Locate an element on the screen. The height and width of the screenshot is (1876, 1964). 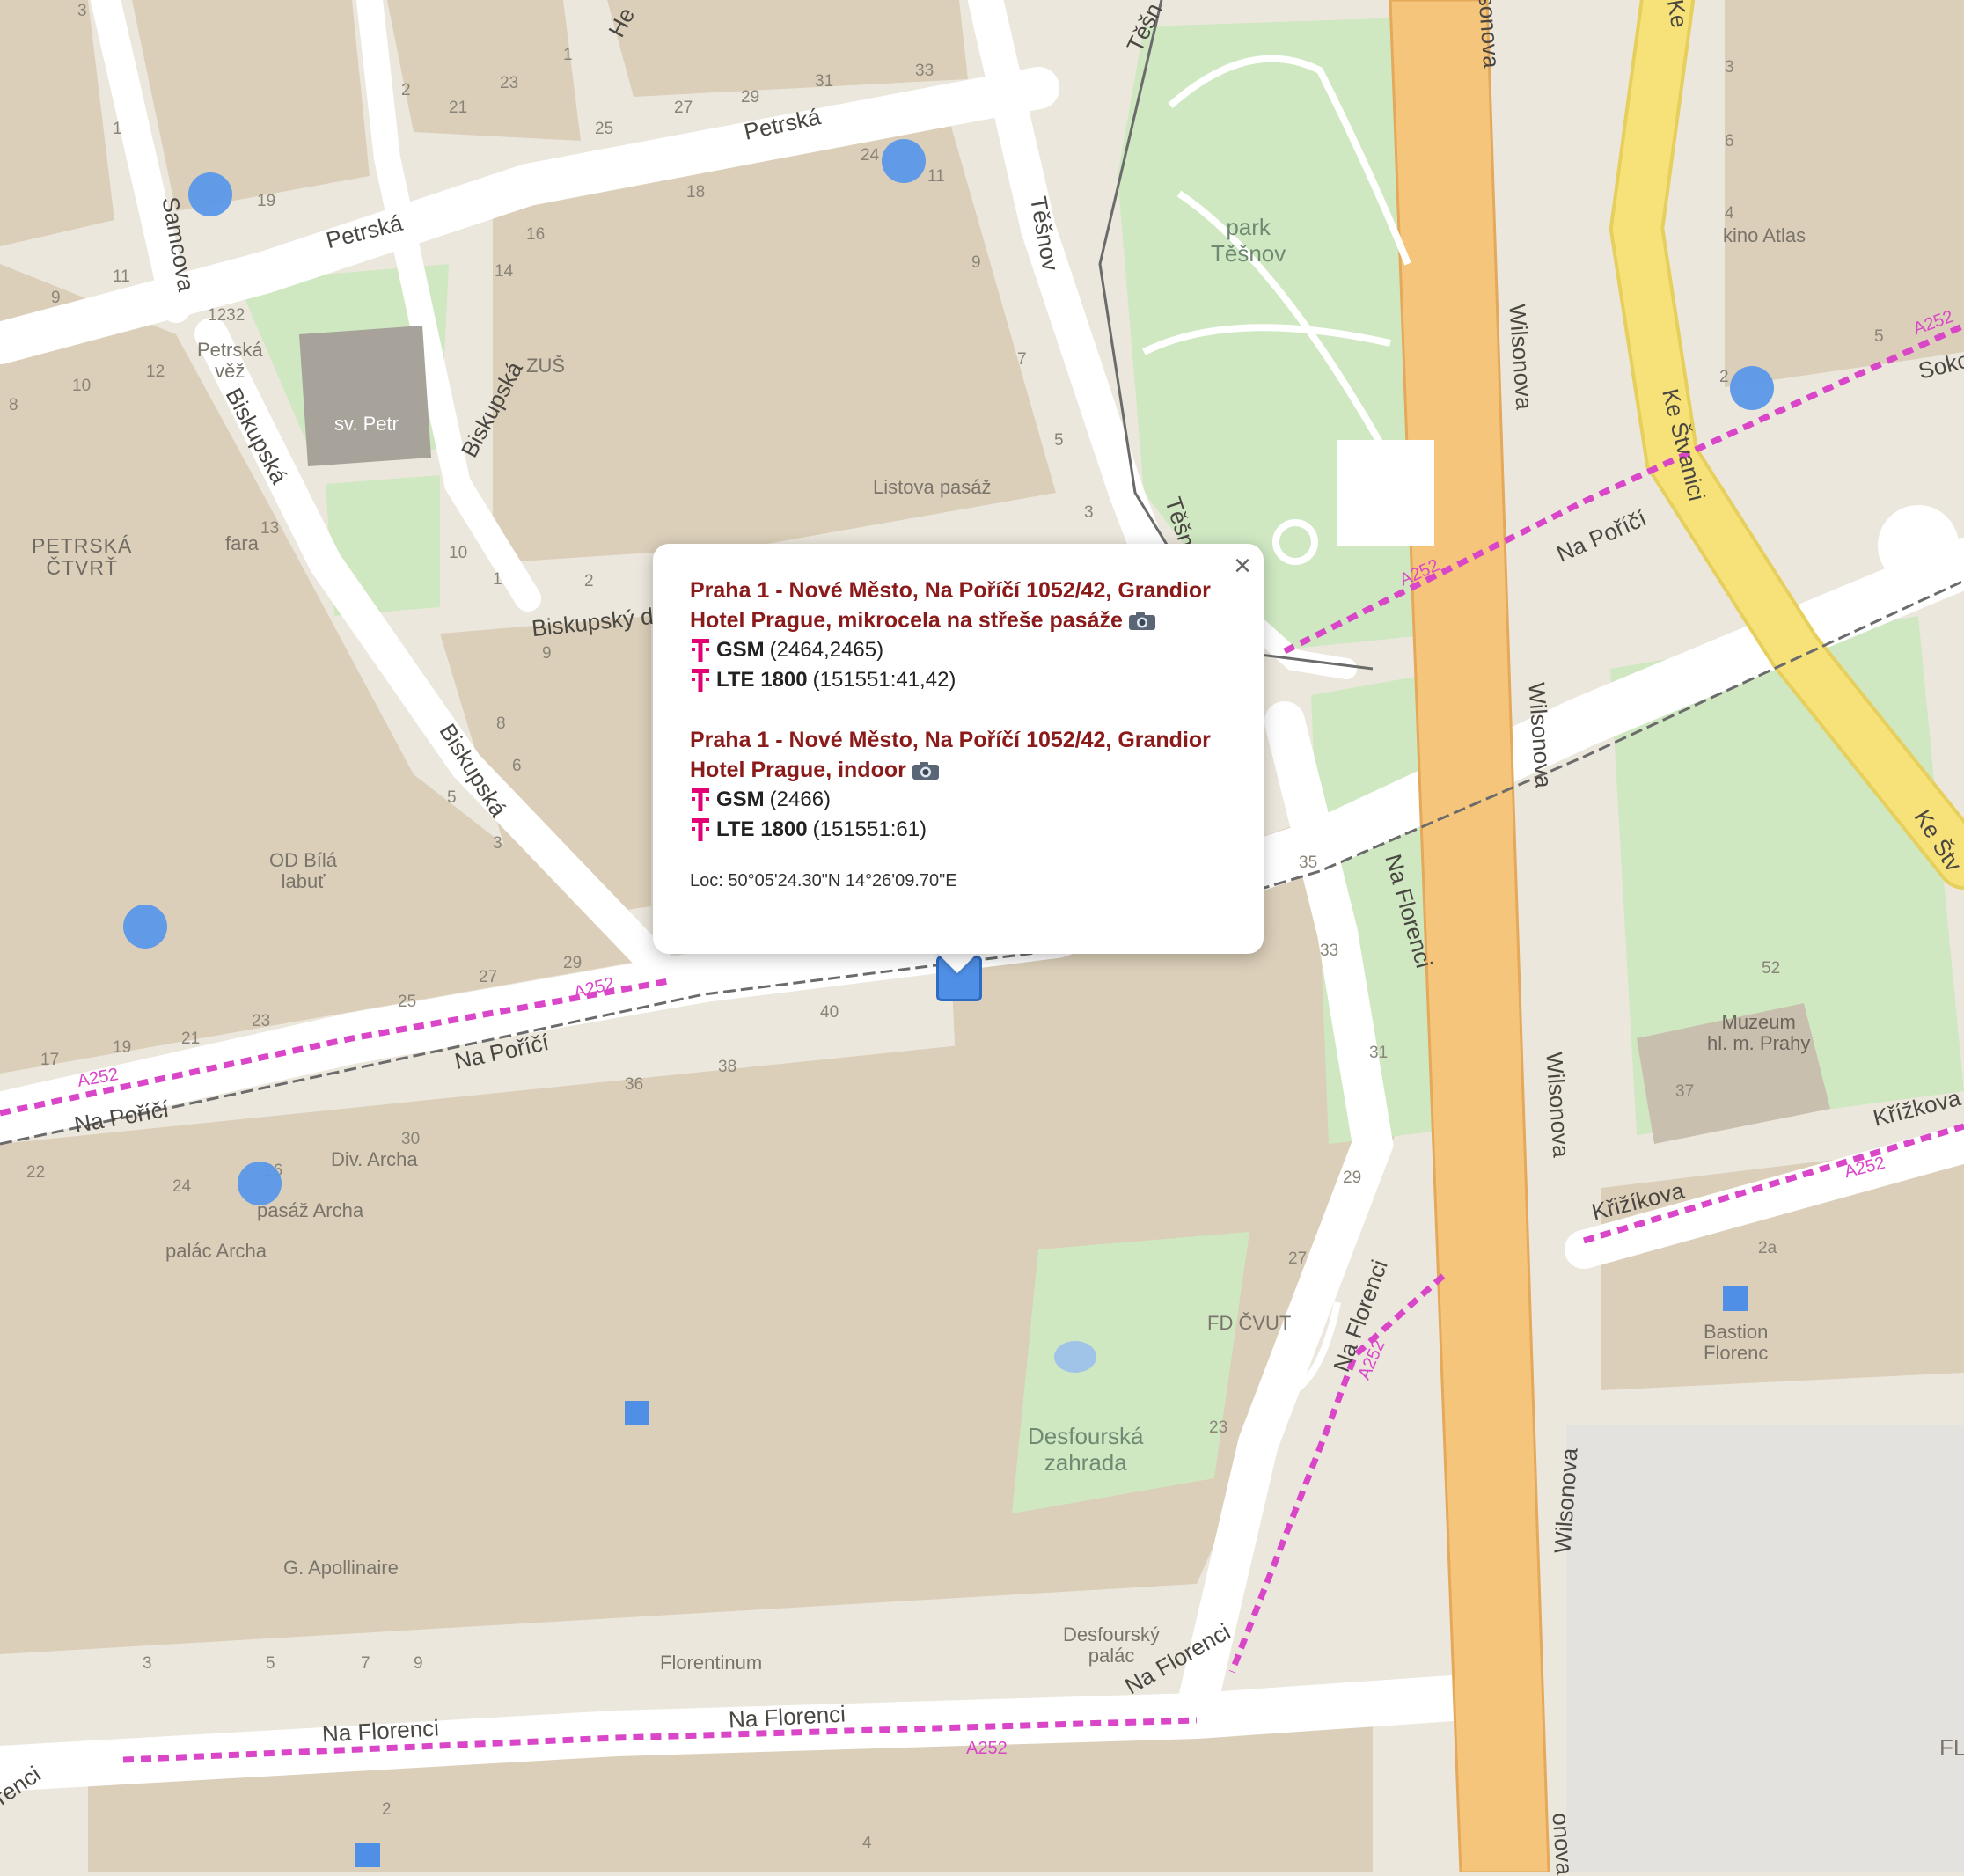
poi-label: sv. Petr is located at coordinates (366, 424).